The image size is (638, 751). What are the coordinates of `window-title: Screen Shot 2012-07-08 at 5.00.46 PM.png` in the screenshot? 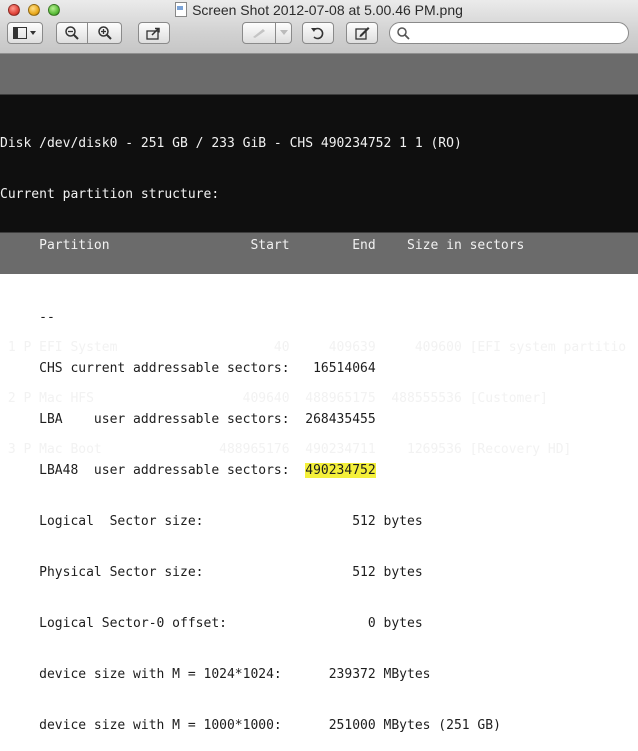 It's located at (319, 10).